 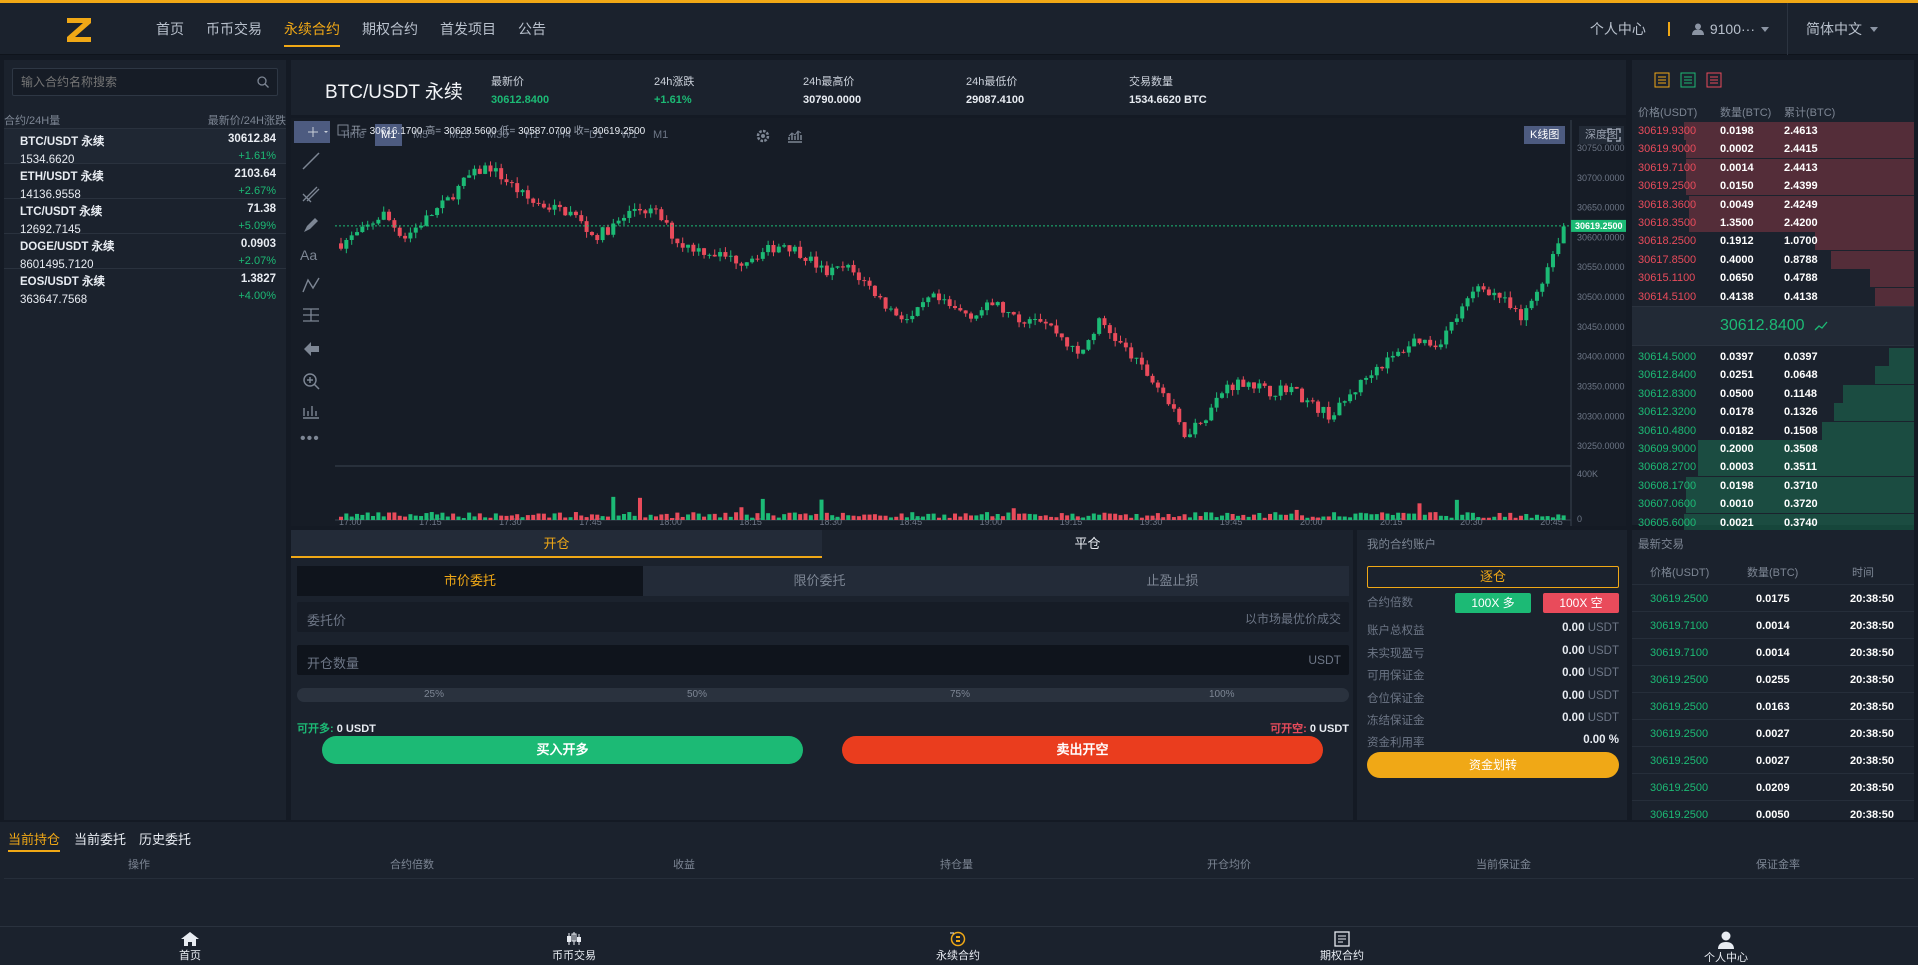 What do you see at coordinates (170, 29) in the screenshot?
I see `nav-item-0: 首页` at bounding box center [170, 29].